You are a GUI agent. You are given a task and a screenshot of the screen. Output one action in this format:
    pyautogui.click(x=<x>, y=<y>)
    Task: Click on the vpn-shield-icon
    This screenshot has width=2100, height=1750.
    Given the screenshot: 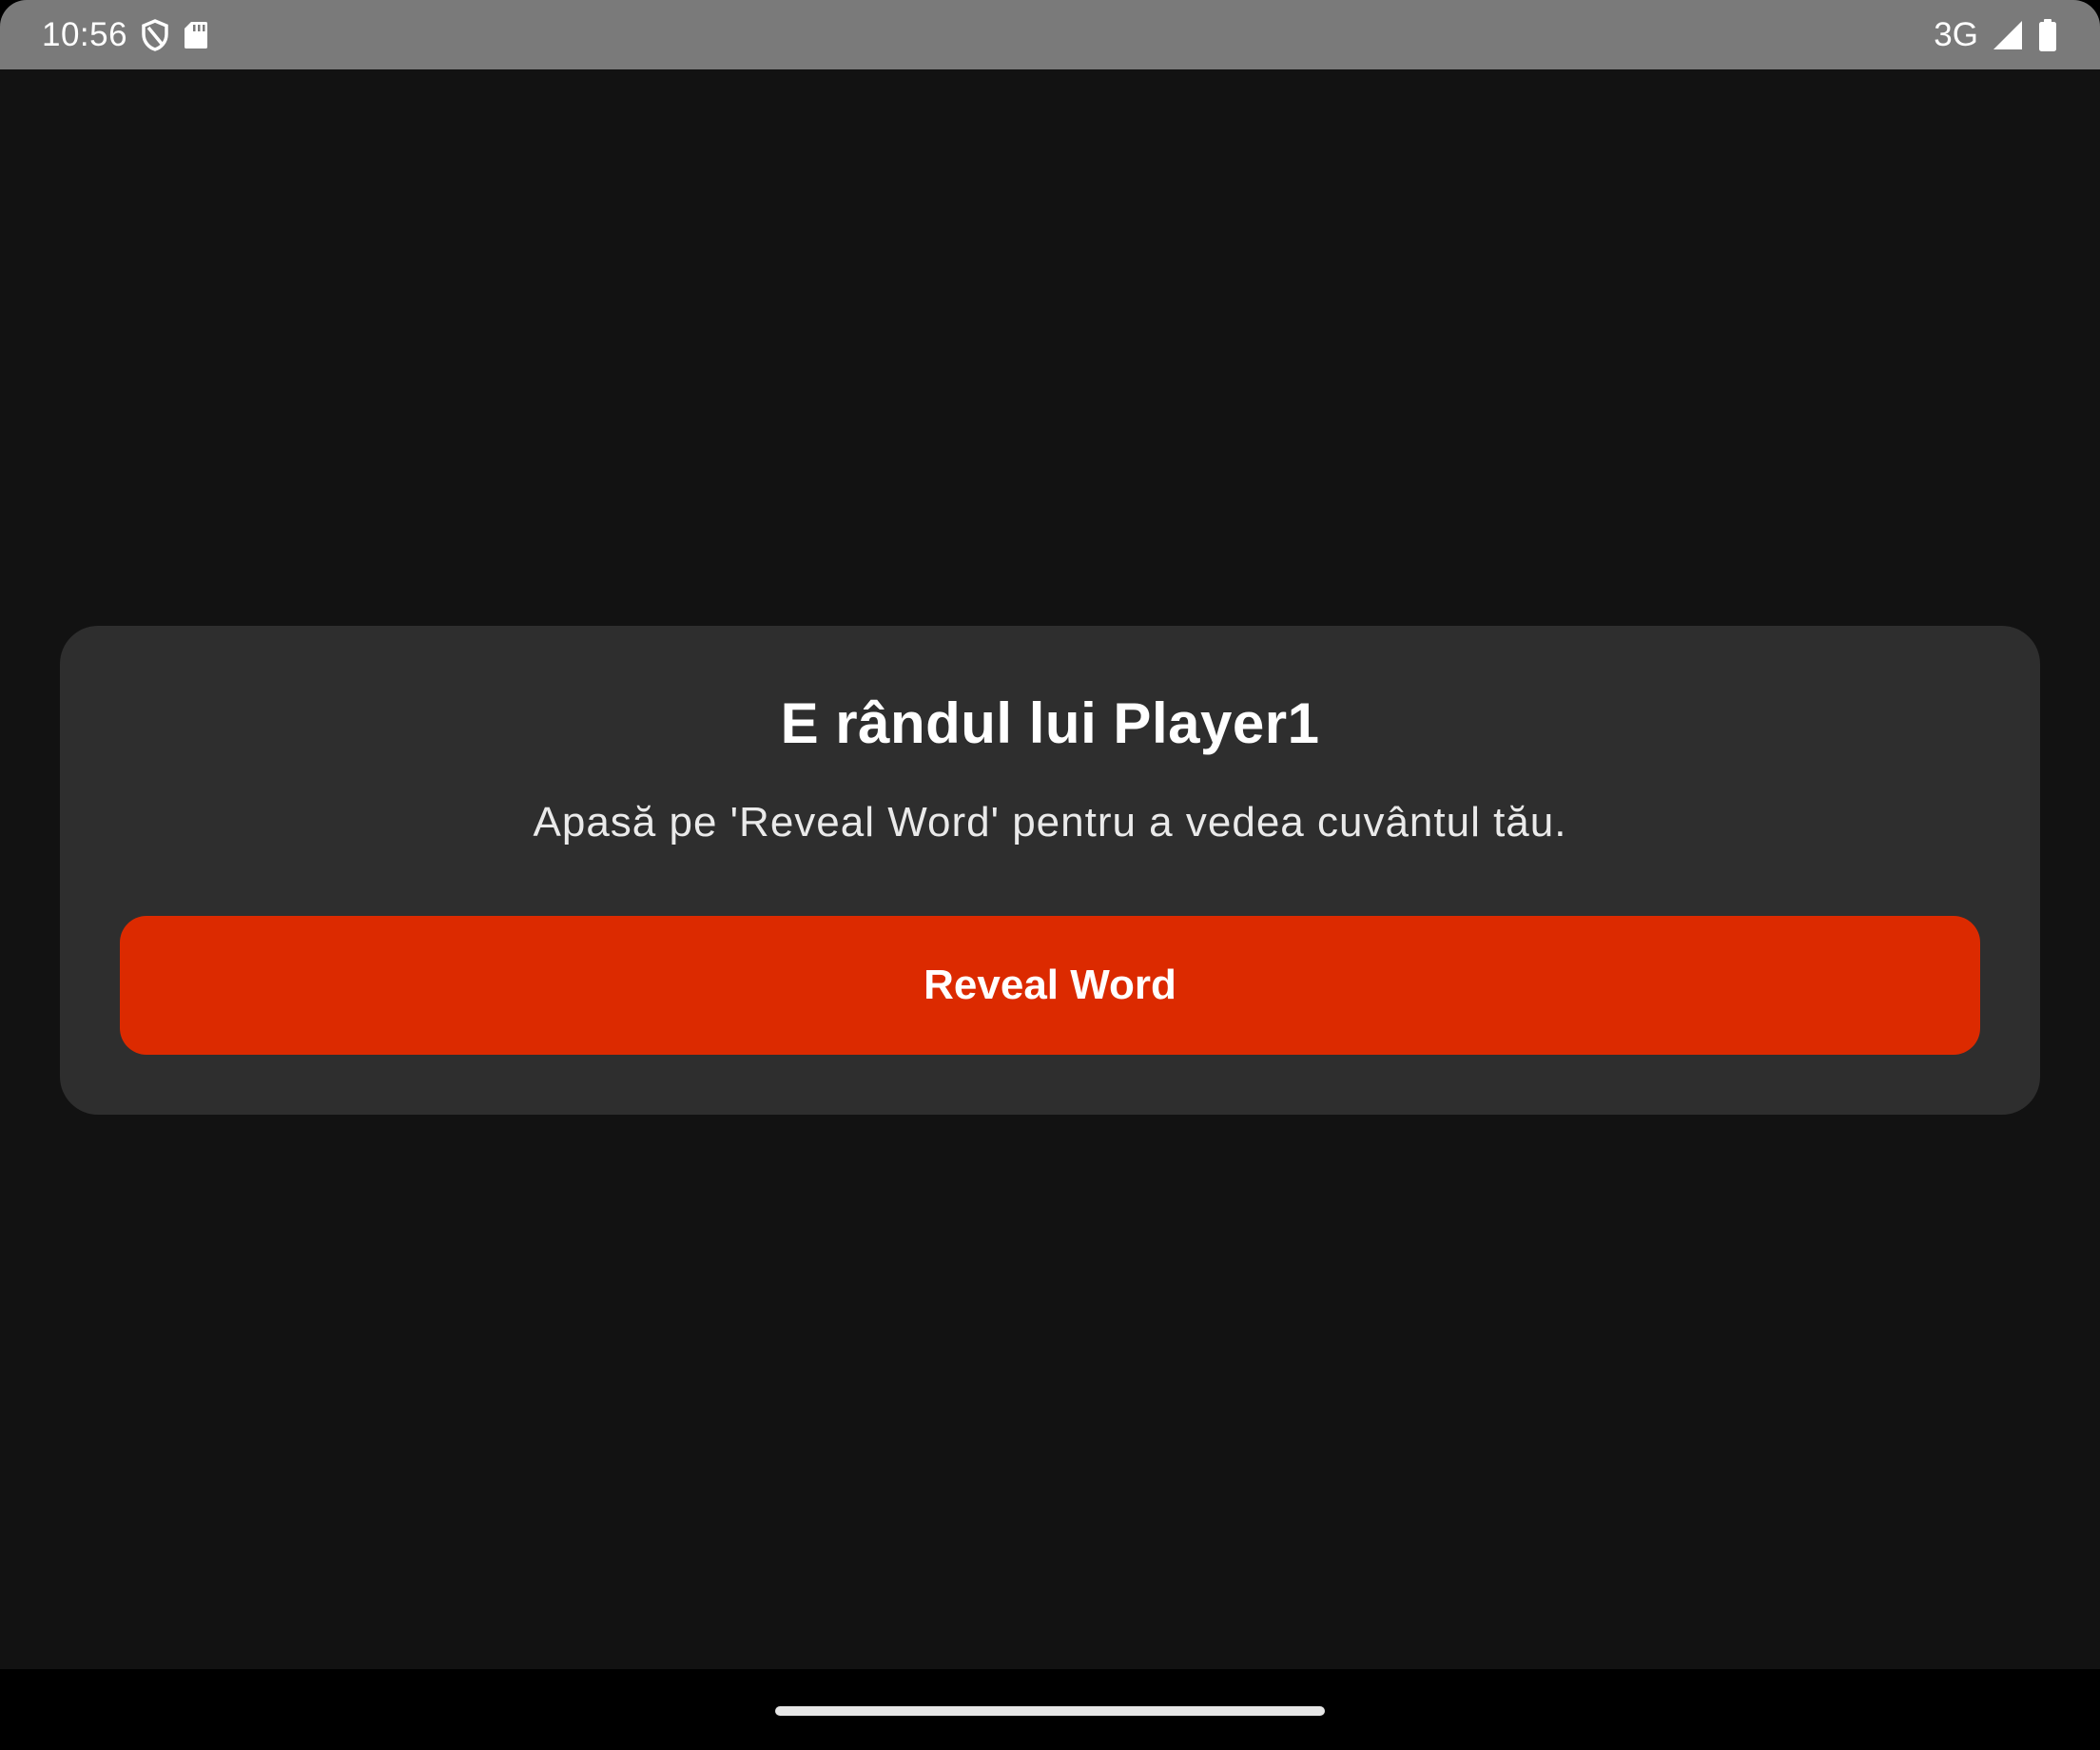 What is the action you would take?
    pyautogui.click(x=155, y=34)
    